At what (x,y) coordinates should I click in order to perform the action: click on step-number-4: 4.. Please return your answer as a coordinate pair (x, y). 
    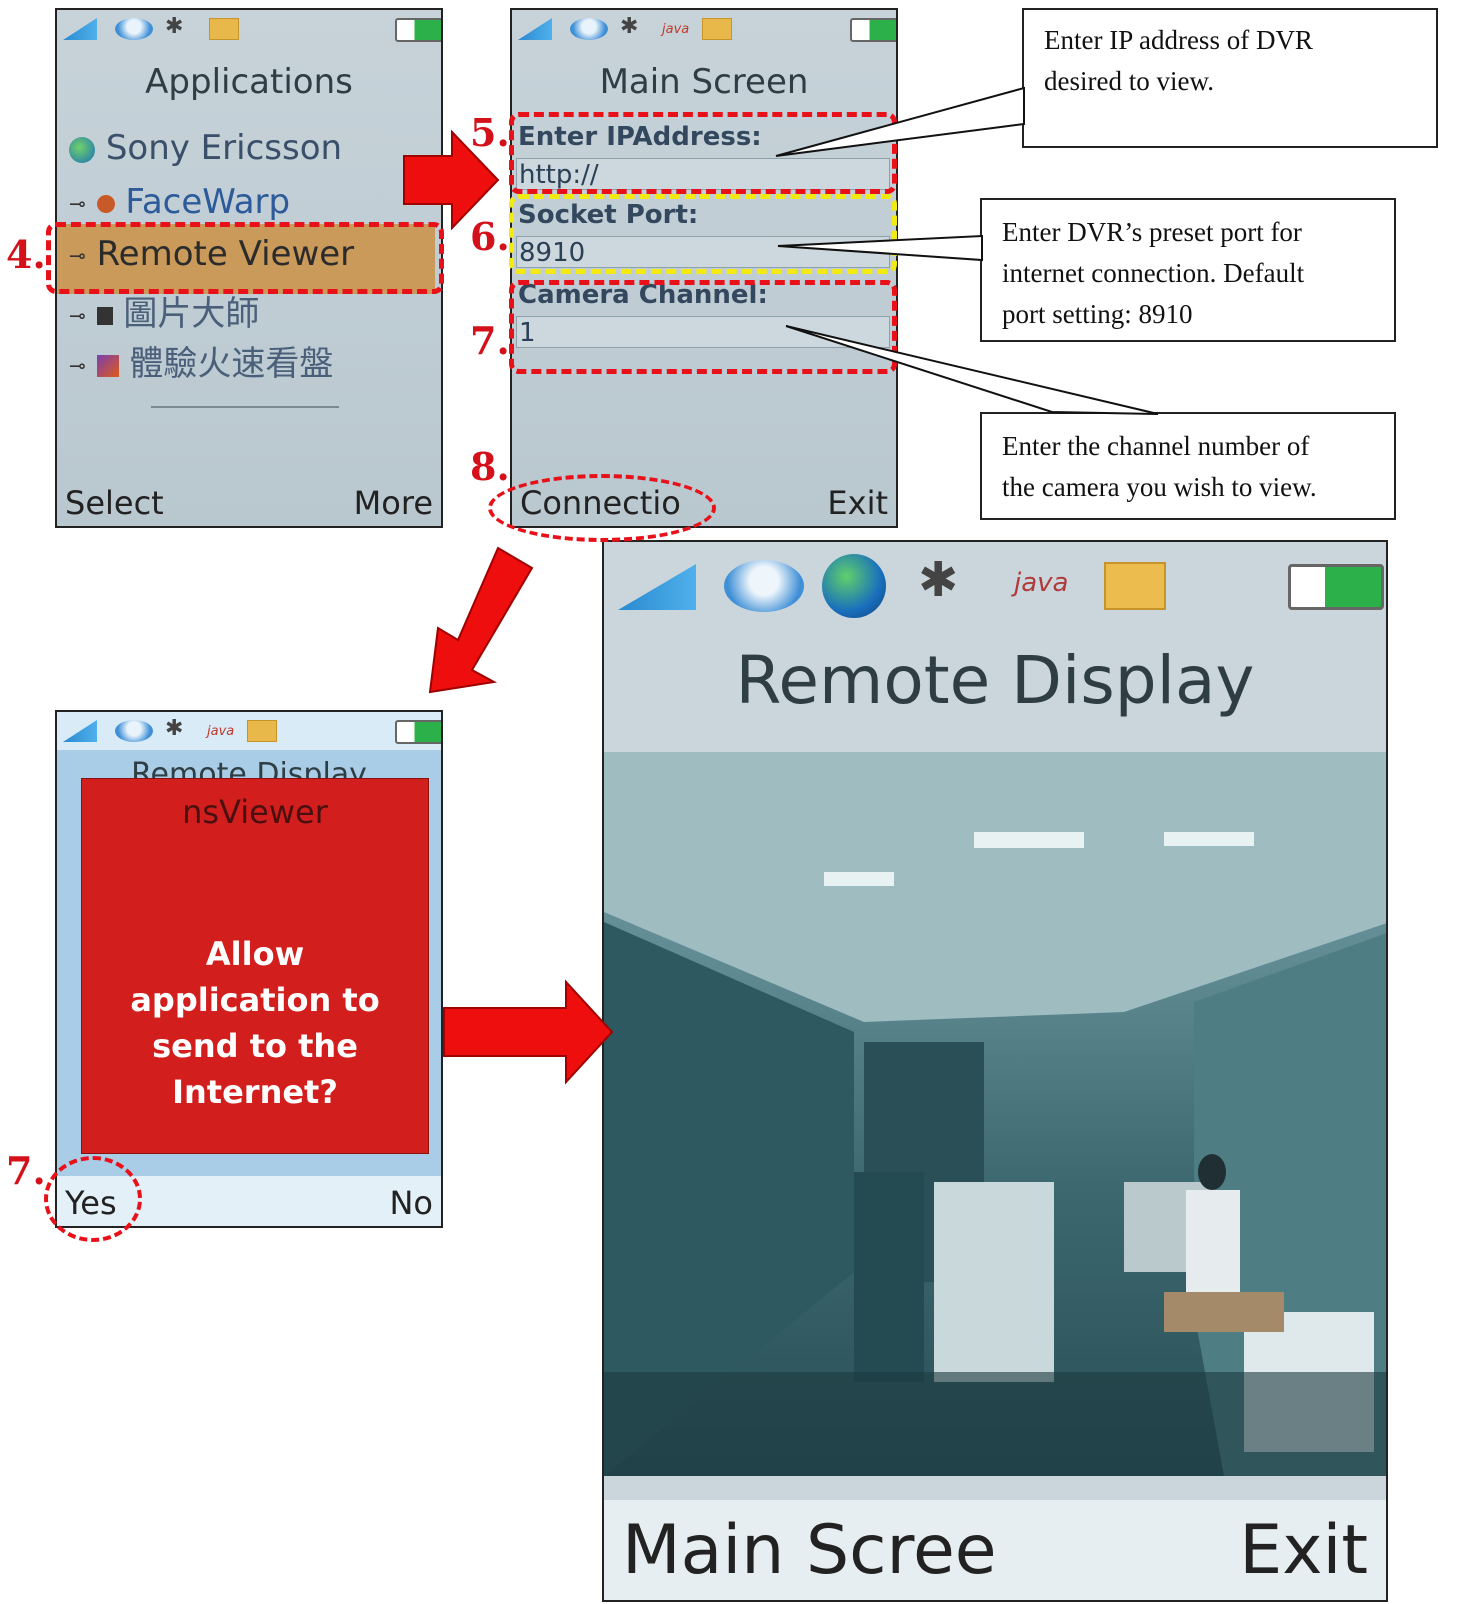
    Looking at the image, I should click on (26, 254).